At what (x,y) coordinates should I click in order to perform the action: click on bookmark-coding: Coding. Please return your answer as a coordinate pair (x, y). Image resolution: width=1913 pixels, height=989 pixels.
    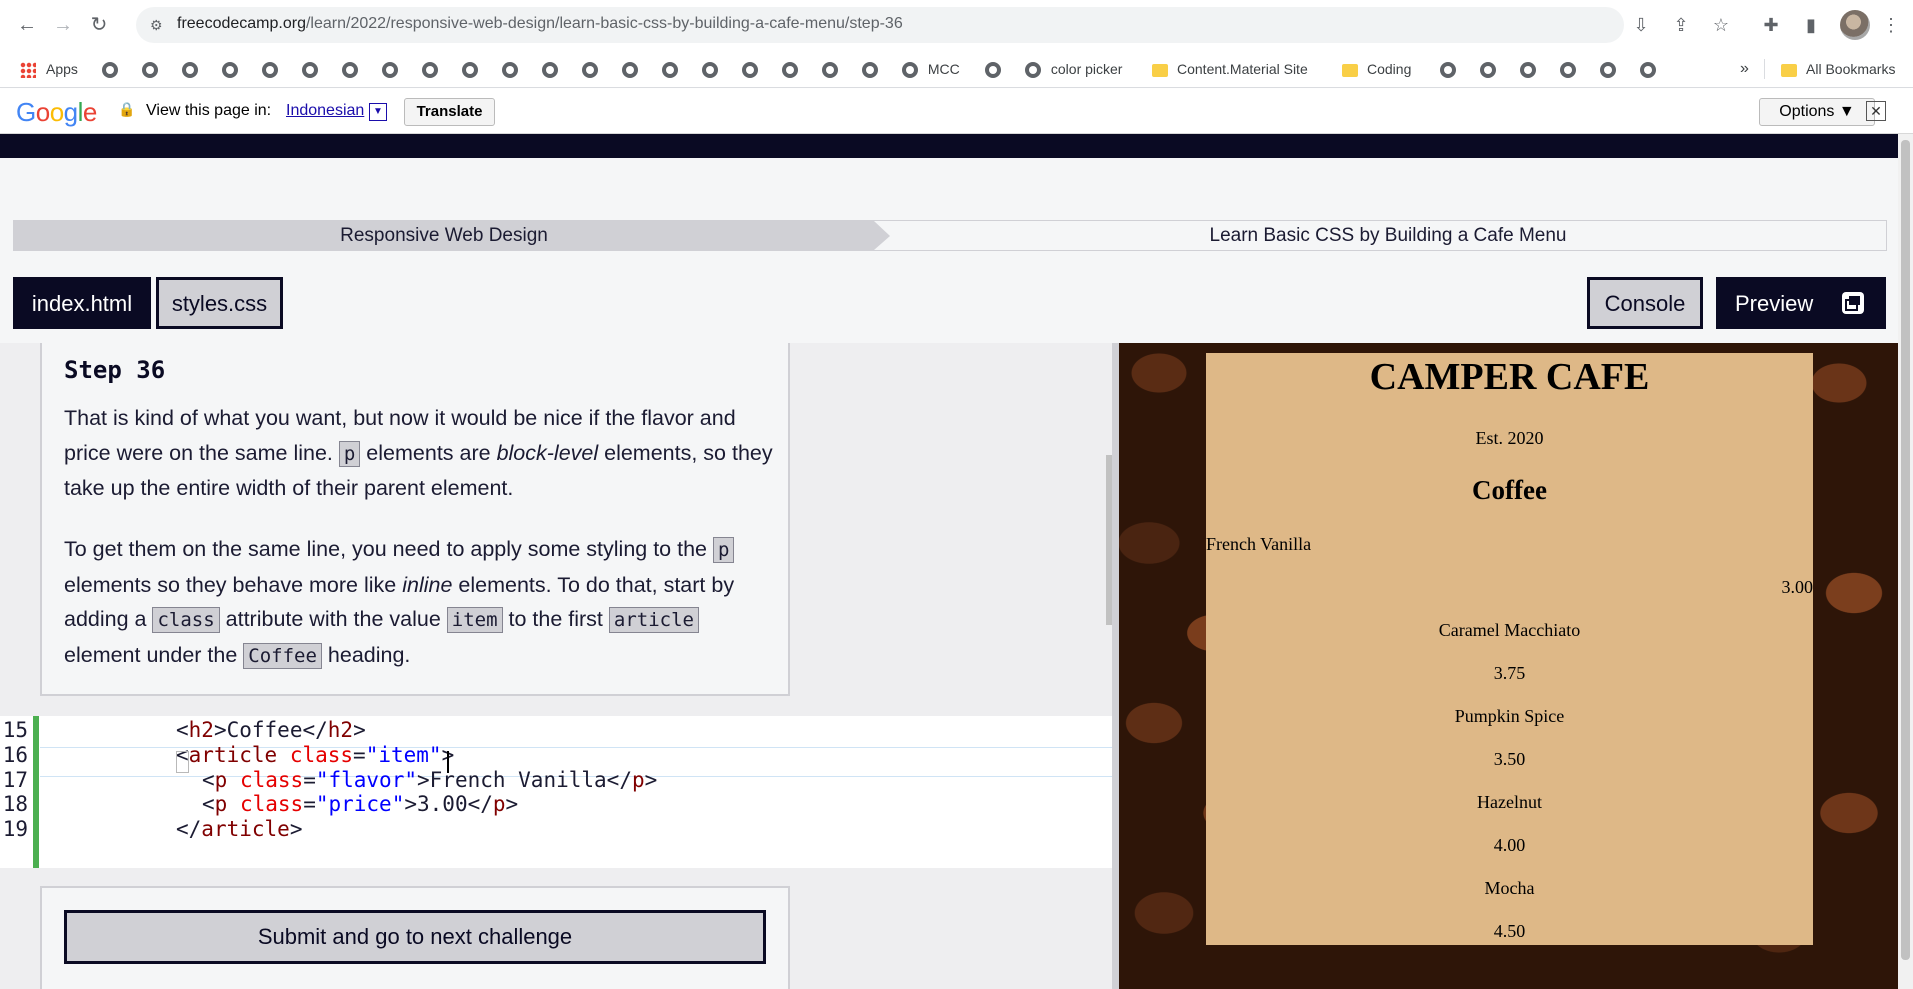
    Looking at the image, I should click on (1376, 69).